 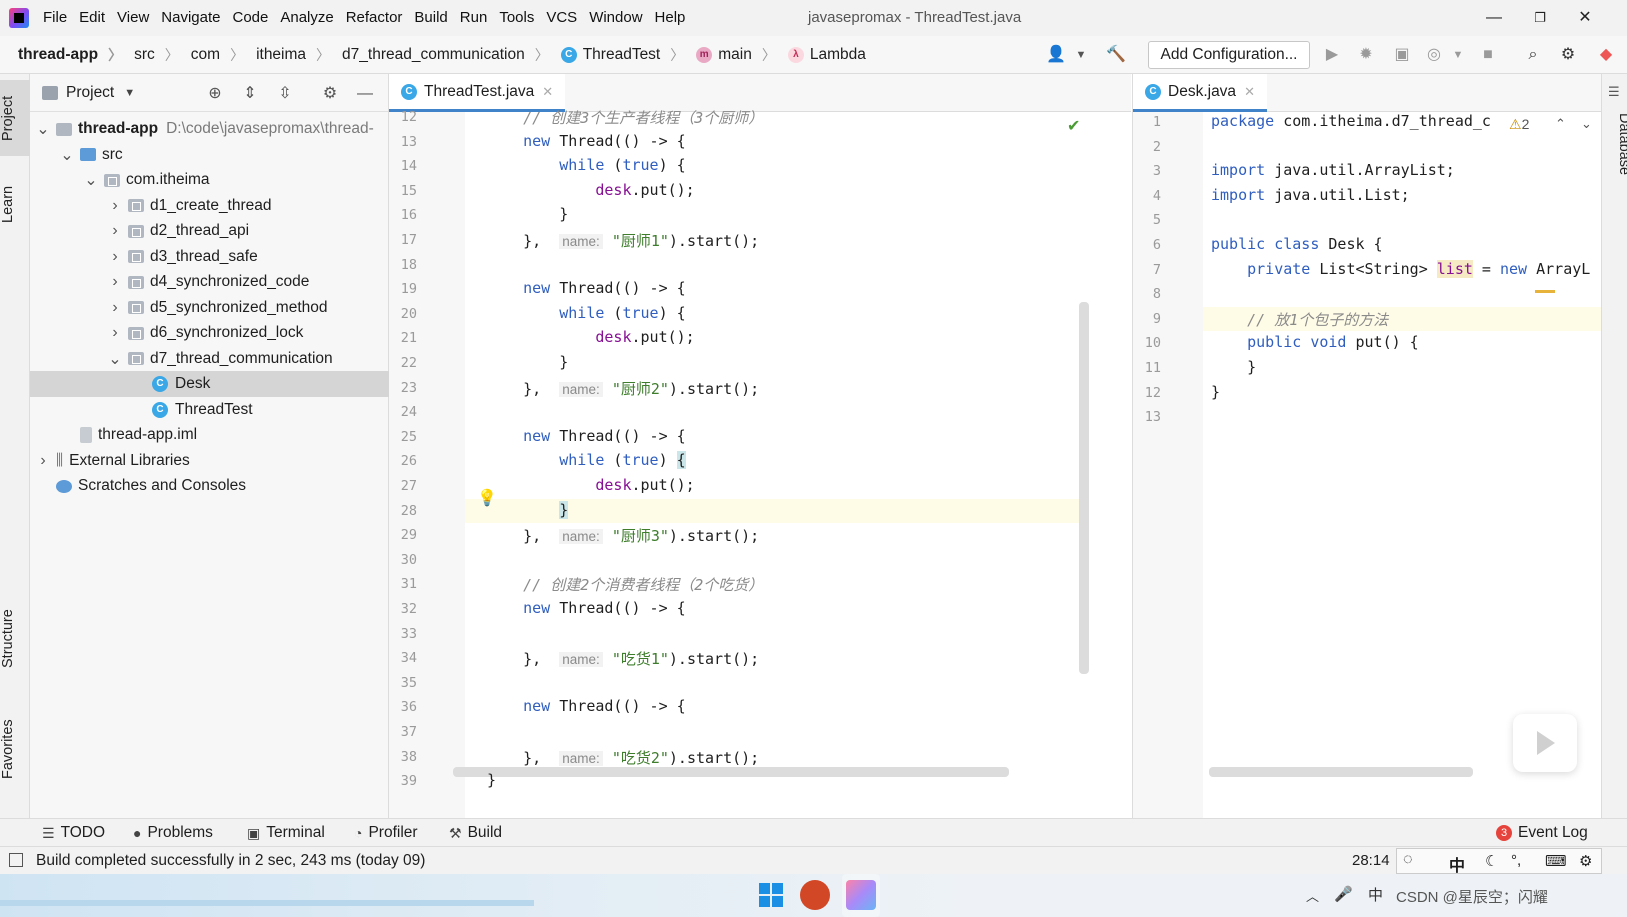 What do you see at coordinates (1457, 864) in the screenshot?
I see `ime-language: 中` at bounding box center [1457, 864].